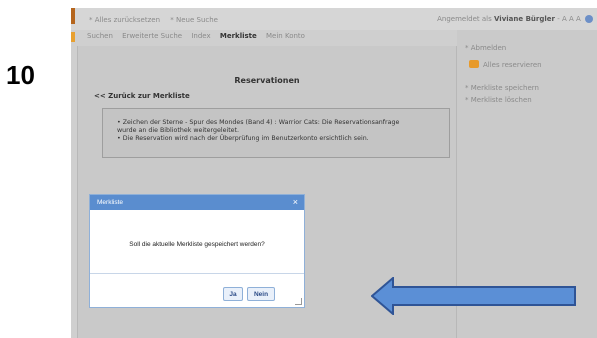 The width and height of the screenshot is (597, 338). Describe the element at coordinates (142, 96) in the screenshot. I see `back-to-list-link: << Zurück zur Merkliste` at that location.